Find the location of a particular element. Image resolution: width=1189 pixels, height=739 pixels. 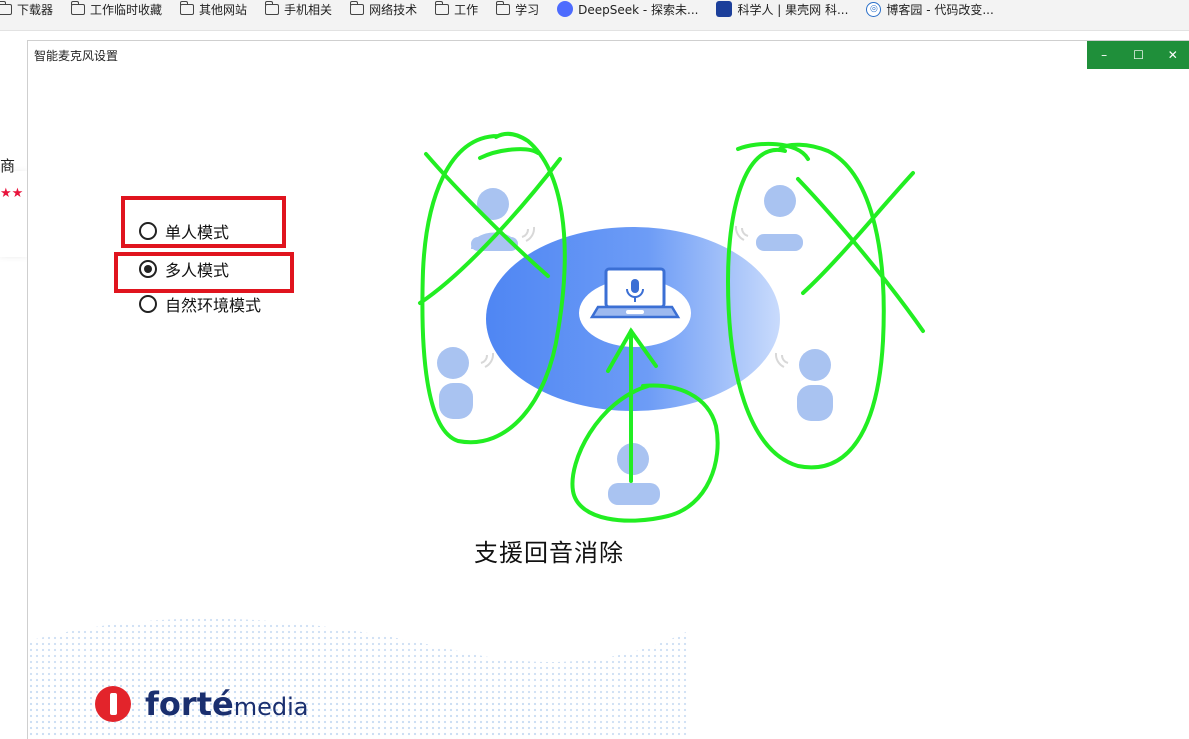

rating-stars: ★★ is located at coordinates (12, 193).